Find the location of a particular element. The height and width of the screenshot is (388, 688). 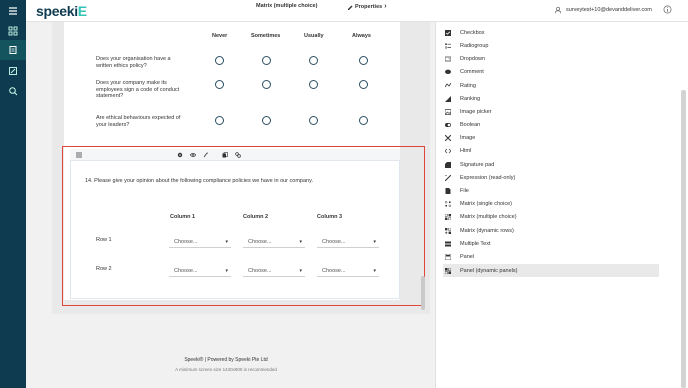

dashboard-icon is located at coordinates (13, 31).